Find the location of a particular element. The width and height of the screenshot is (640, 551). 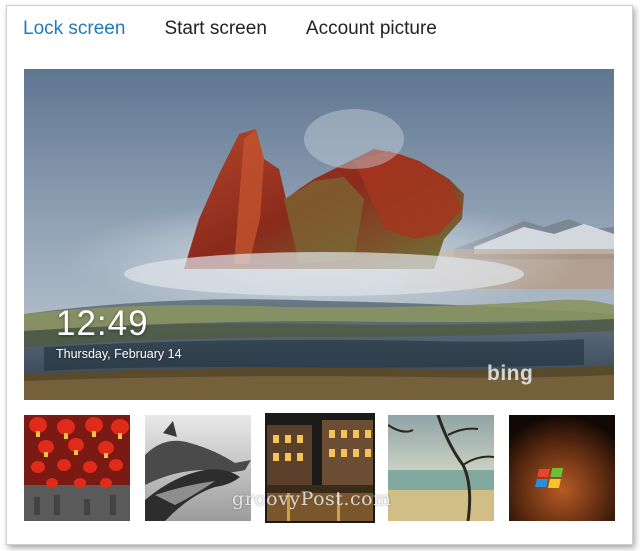

lock-screen-time: 12:49 is located at coordinates (102, 323).